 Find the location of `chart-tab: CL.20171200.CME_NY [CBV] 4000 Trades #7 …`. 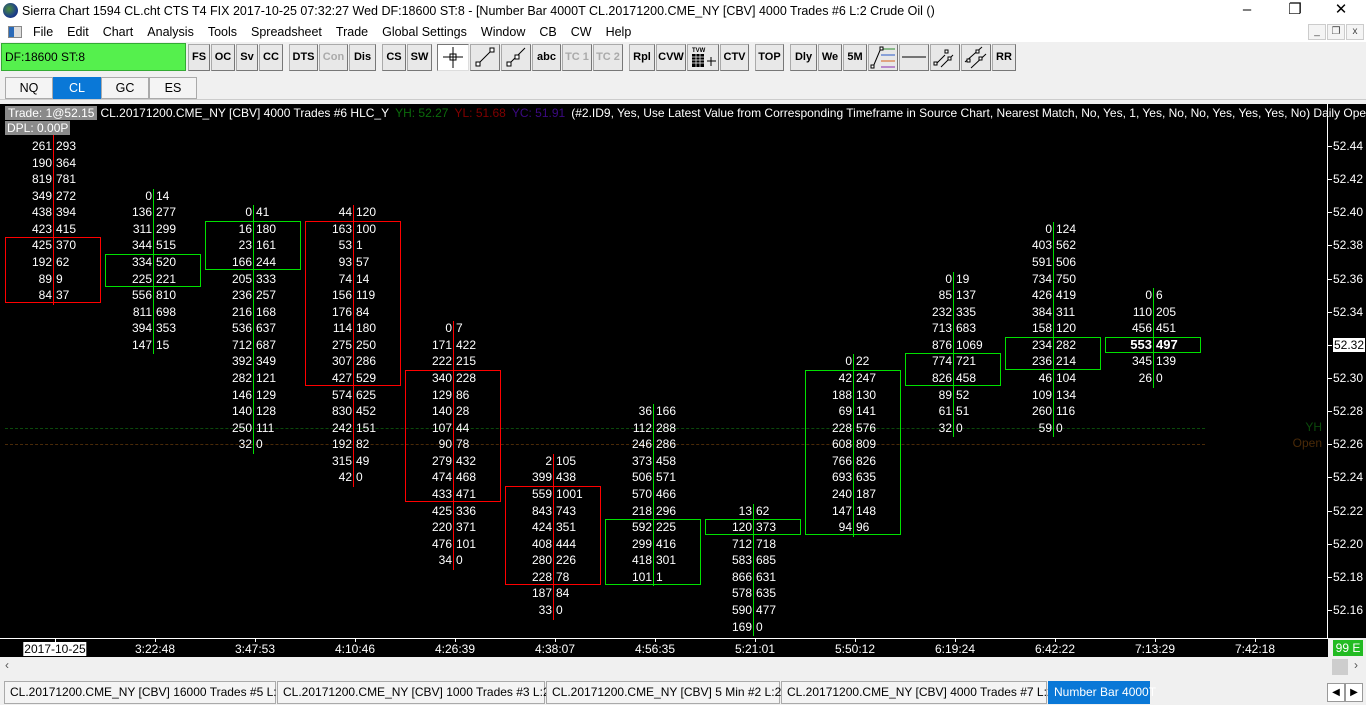

chart-tab: CL.20171200.CME_NY [CBV] 4000 Trades #7 … is located at coordinates (917, 692).